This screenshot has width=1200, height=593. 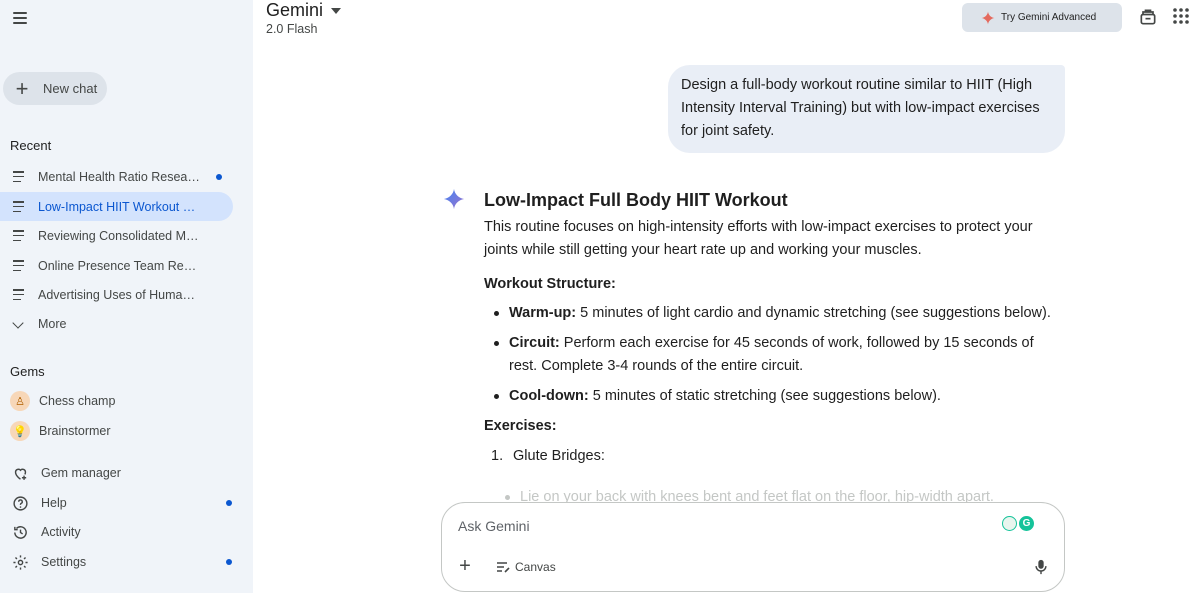 What do you see at coordinates (1148, 17) in the screenshot?
I see `temporary-chat-icon` at bounding box center [1148, 17].